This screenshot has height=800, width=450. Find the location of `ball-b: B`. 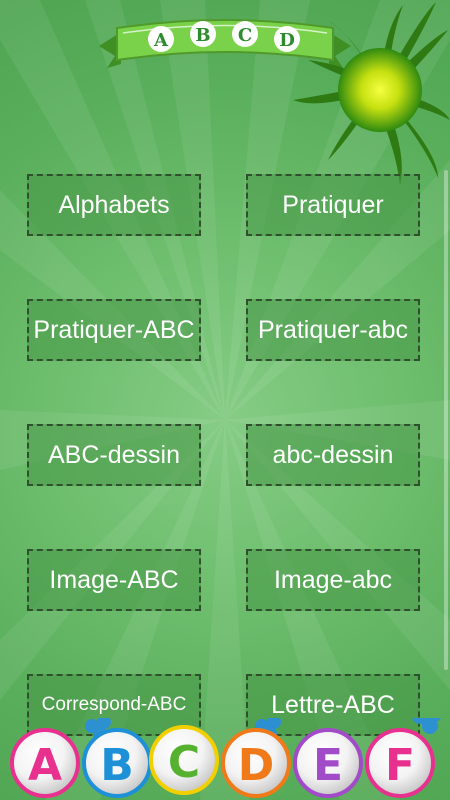

ball-b: B is located at coordinates (117, 763).